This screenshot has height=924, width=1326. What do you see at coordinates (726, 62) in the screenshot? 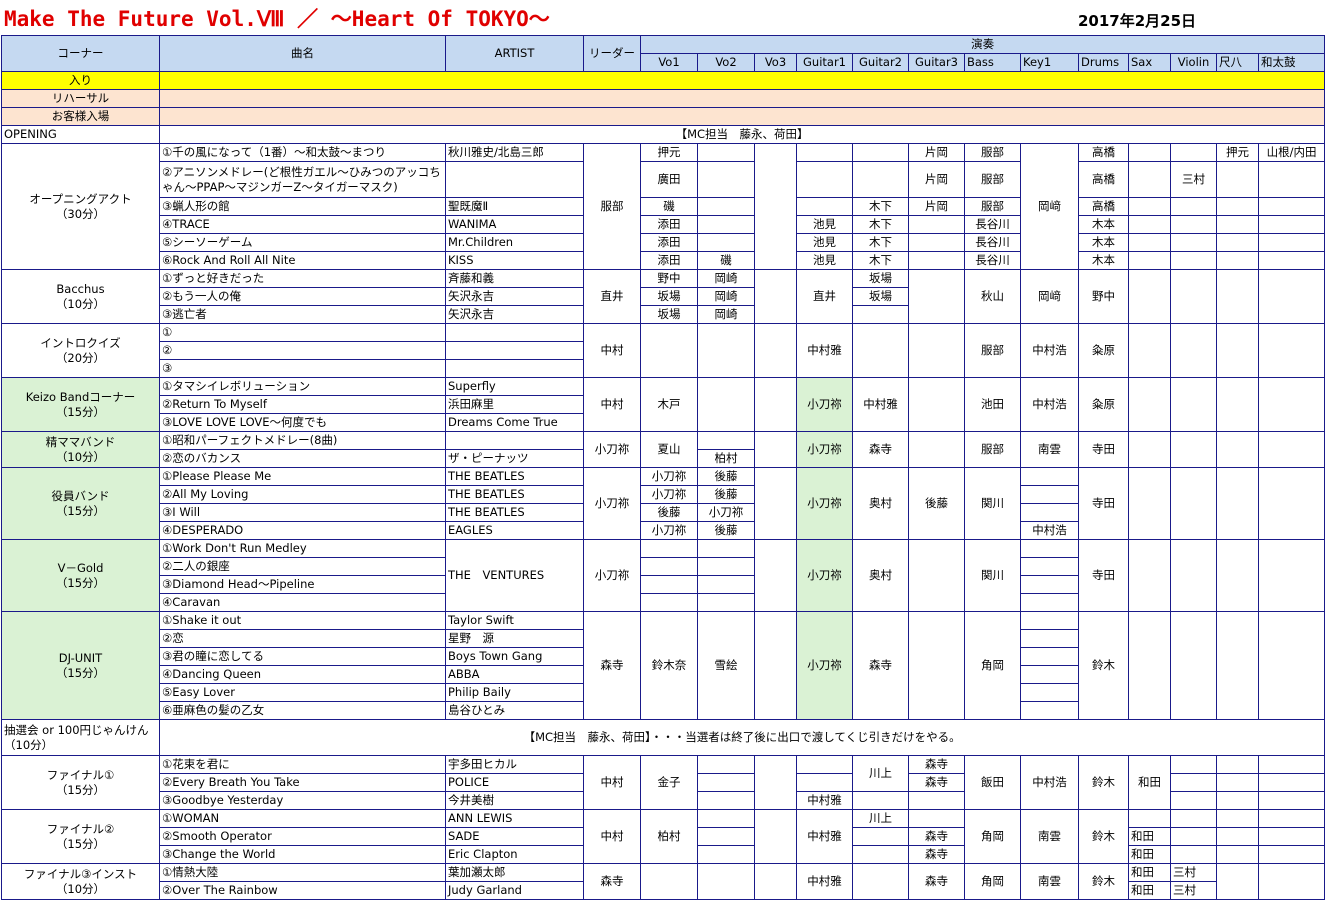
I see `header-vo2: Vo2` at bounding box center [726, 62].